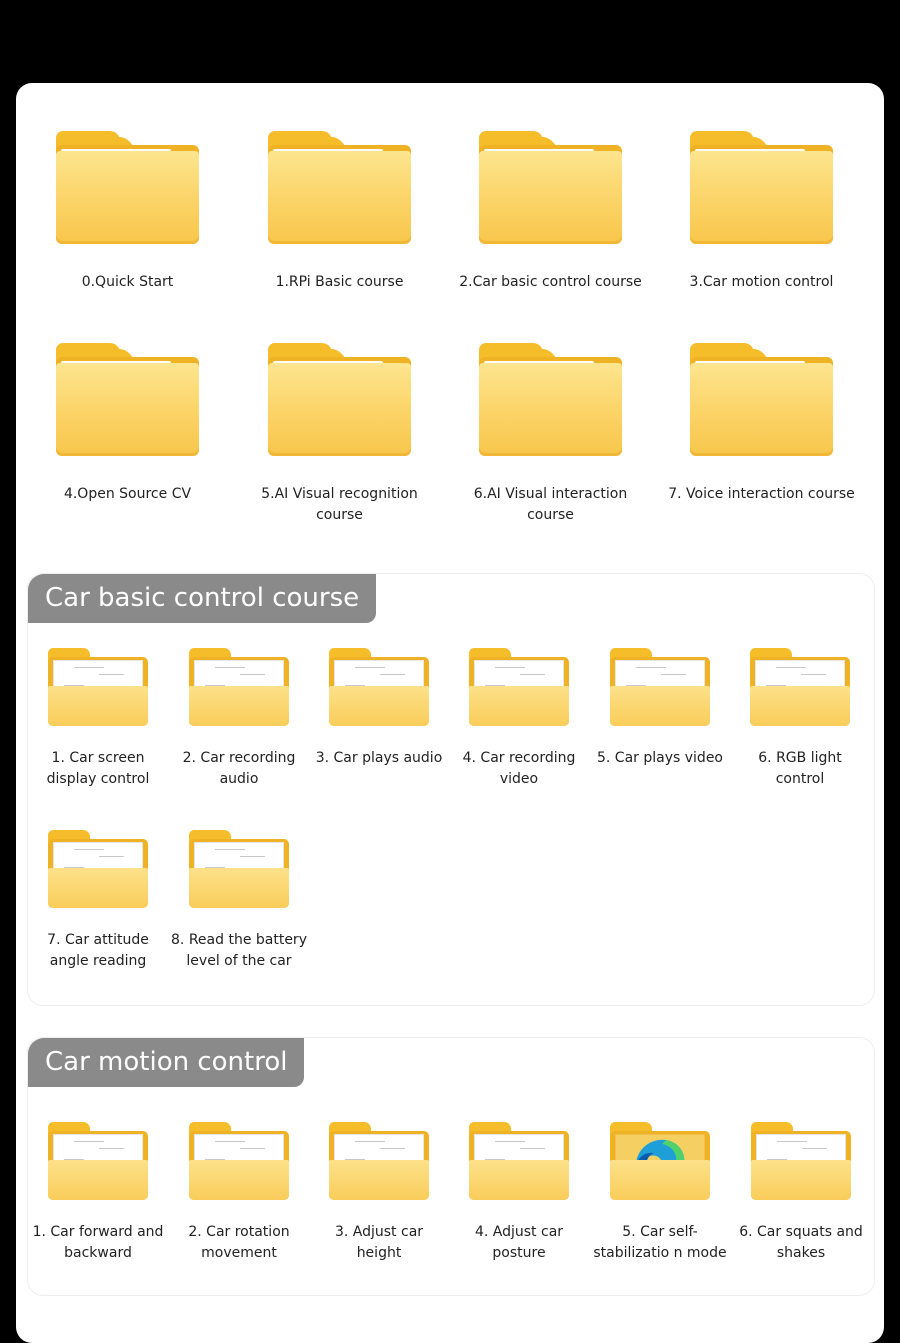  What do you see at coordinates (550, 504) in the screenshot?
I see `folder-label: 6.AI Visual interaction course` at bounding box center [550, 504].